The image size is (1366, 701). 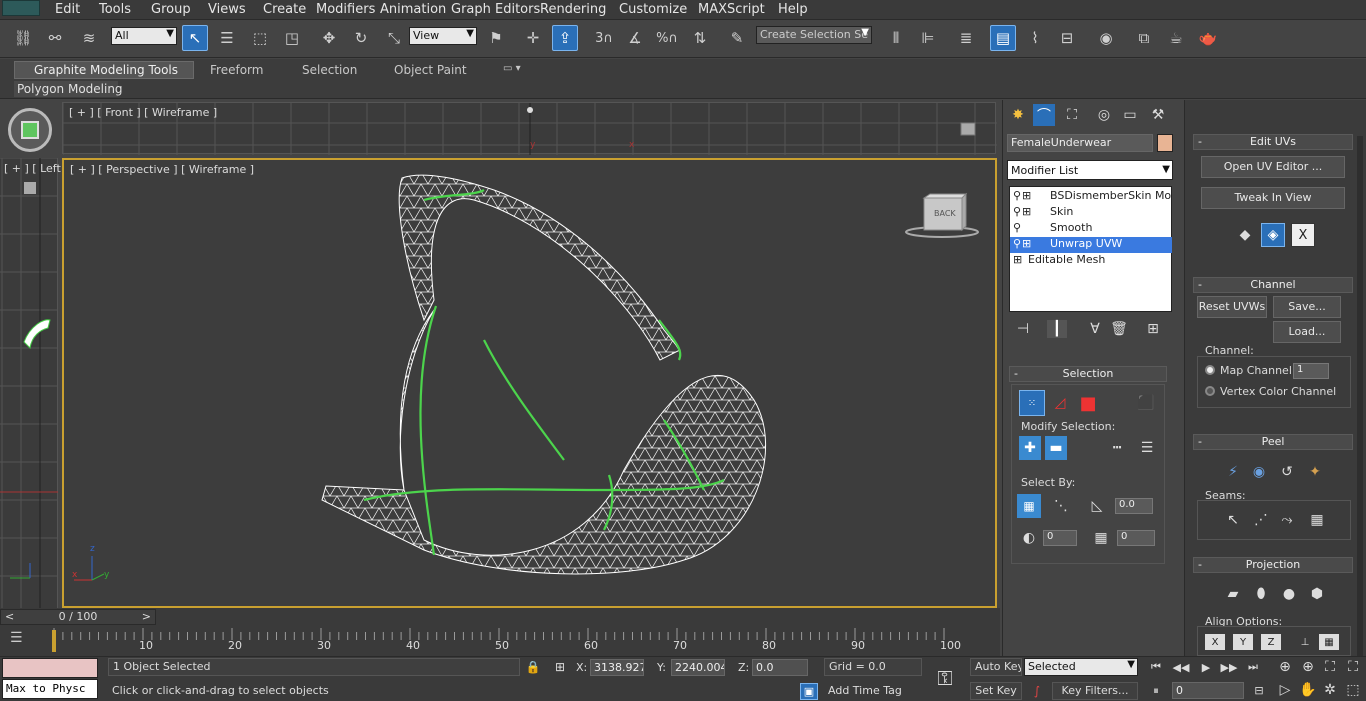 What do you see at coordinates (284, 9) in the screenshot?
I see `menu-create: Create` at bounding box center [284, 9].